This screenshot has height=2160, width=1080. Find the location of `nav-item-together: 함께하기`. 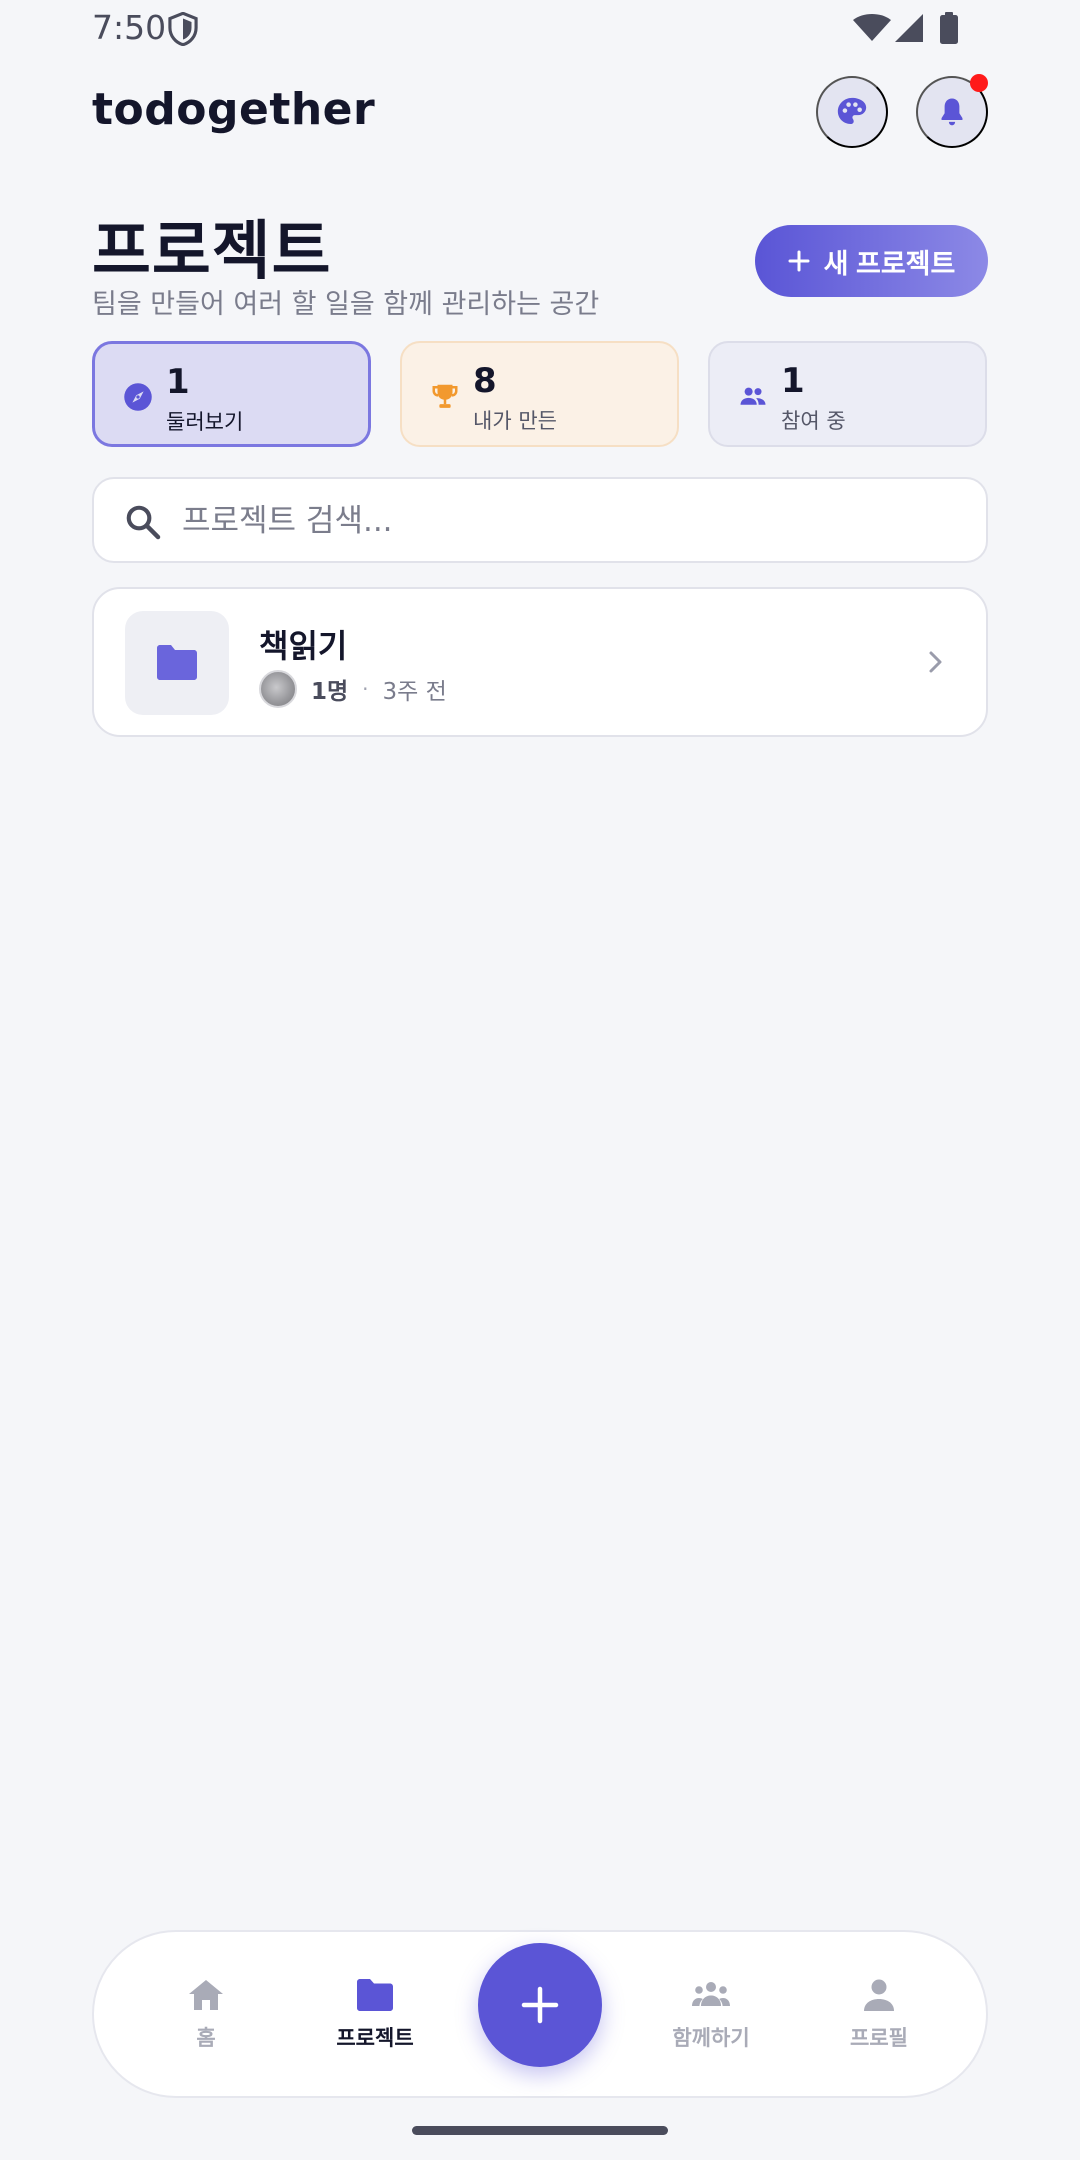

nav-item-together: 함께하기 is located at coordinates (711, 2015).